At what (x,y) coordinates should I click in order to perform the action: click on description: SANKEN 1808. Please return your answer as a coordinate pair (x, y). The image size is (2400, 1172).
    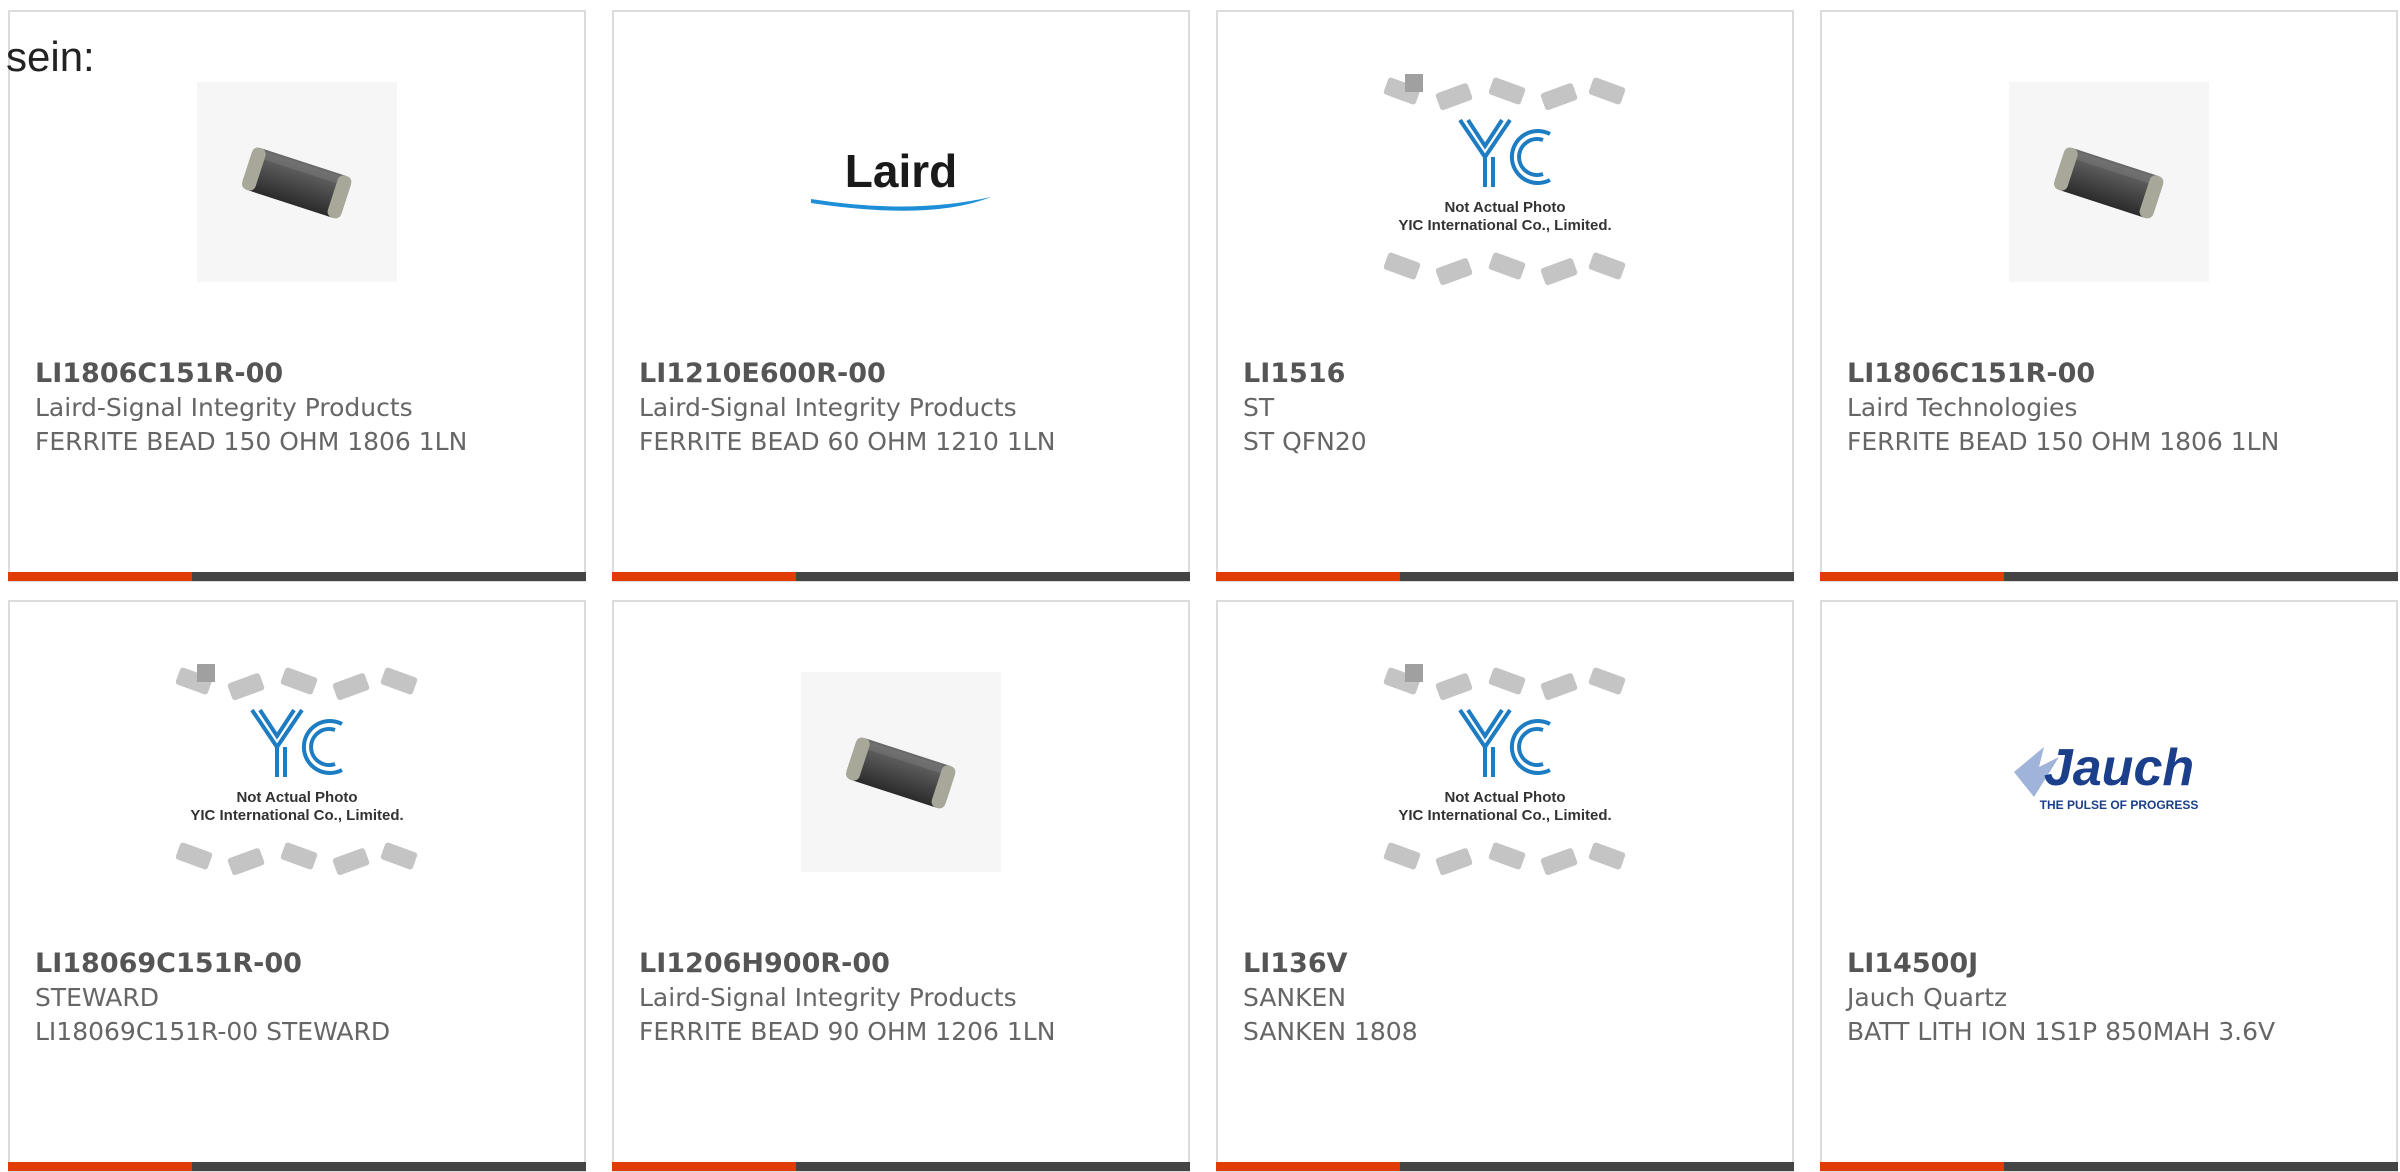
    Looking at the image, I should click on (1330, 1031).